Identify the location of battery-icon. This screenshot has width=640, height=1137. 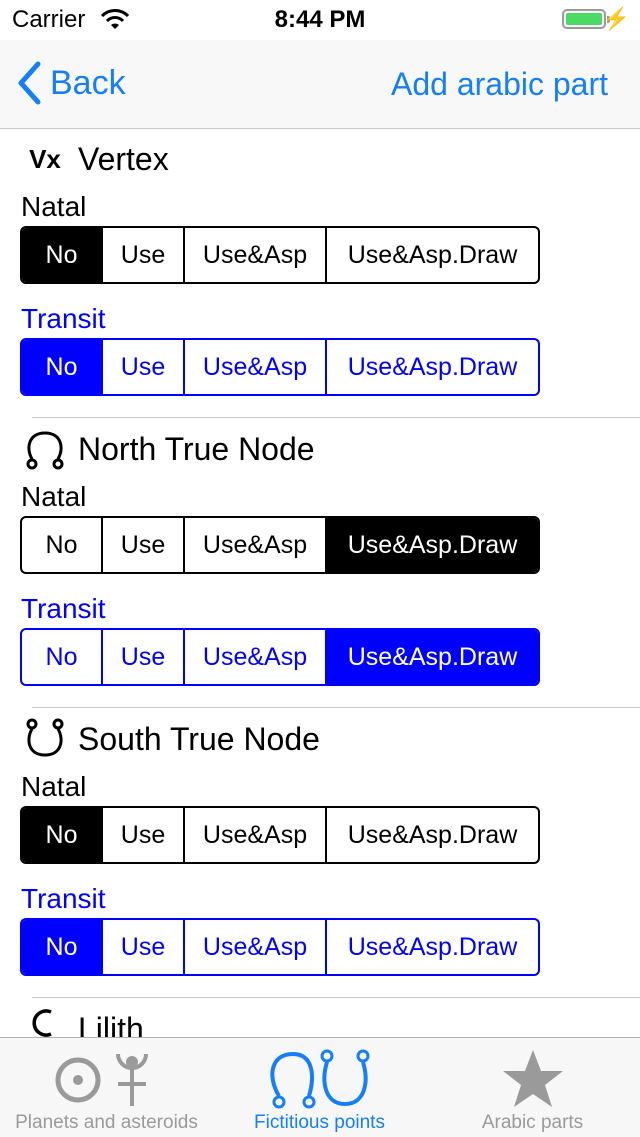
(586, 19).